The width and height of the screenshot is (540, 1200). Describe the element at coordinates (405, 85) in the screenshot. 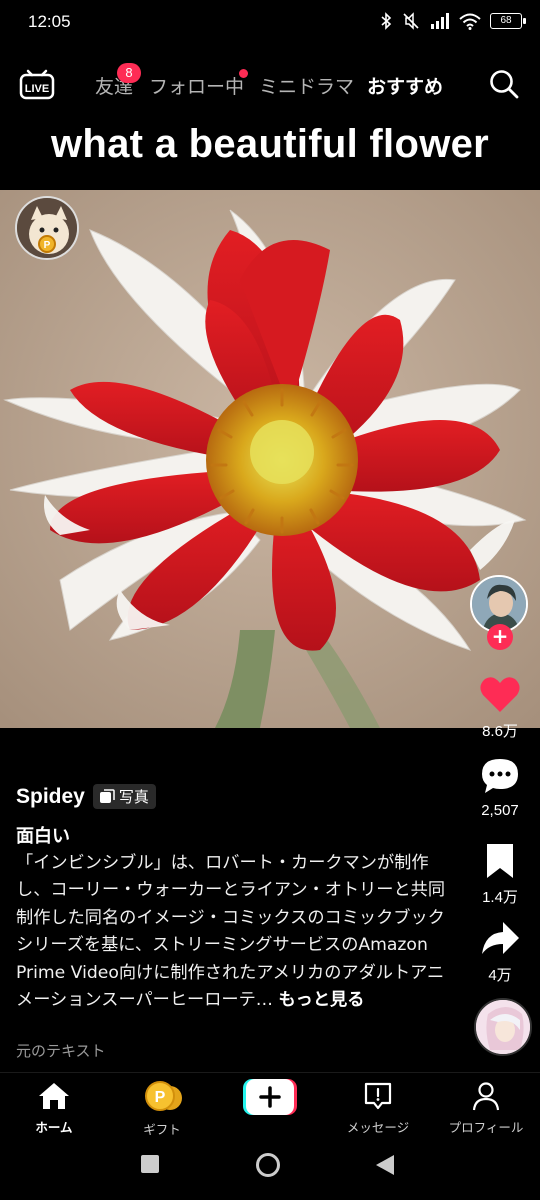

I see `tab-recommended: おすすめ` at that location.